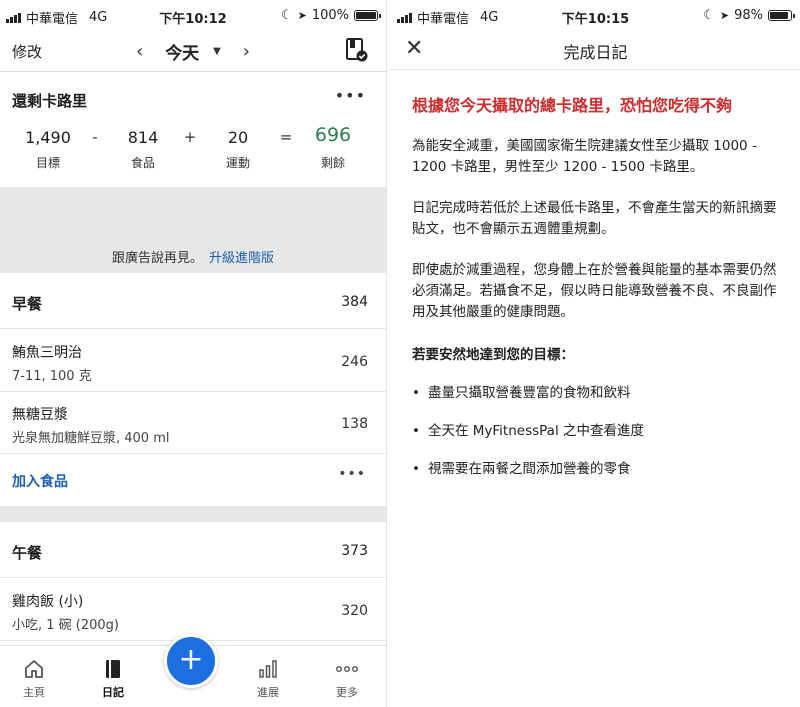  Describe the element at coordinates (182, 51) in the screenshot. I see `date-label: 今天` at that location.